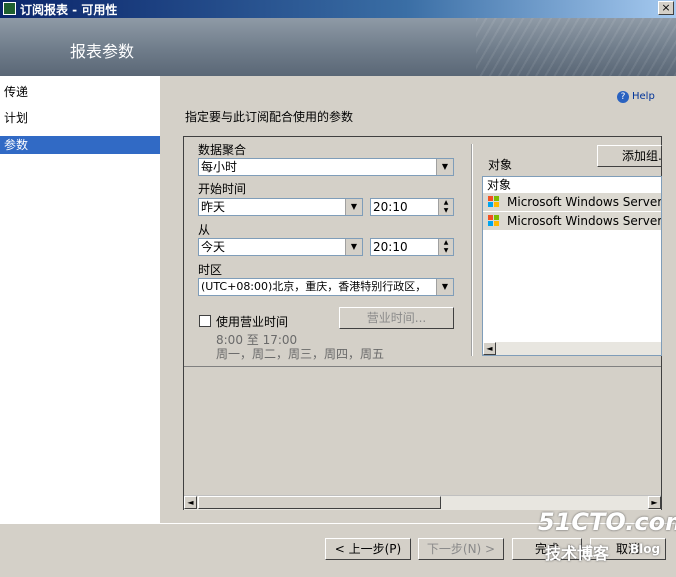 The height and width of the screenshot is (577, 676). I want to click on page-title: 报表参数, so click(102, 51).